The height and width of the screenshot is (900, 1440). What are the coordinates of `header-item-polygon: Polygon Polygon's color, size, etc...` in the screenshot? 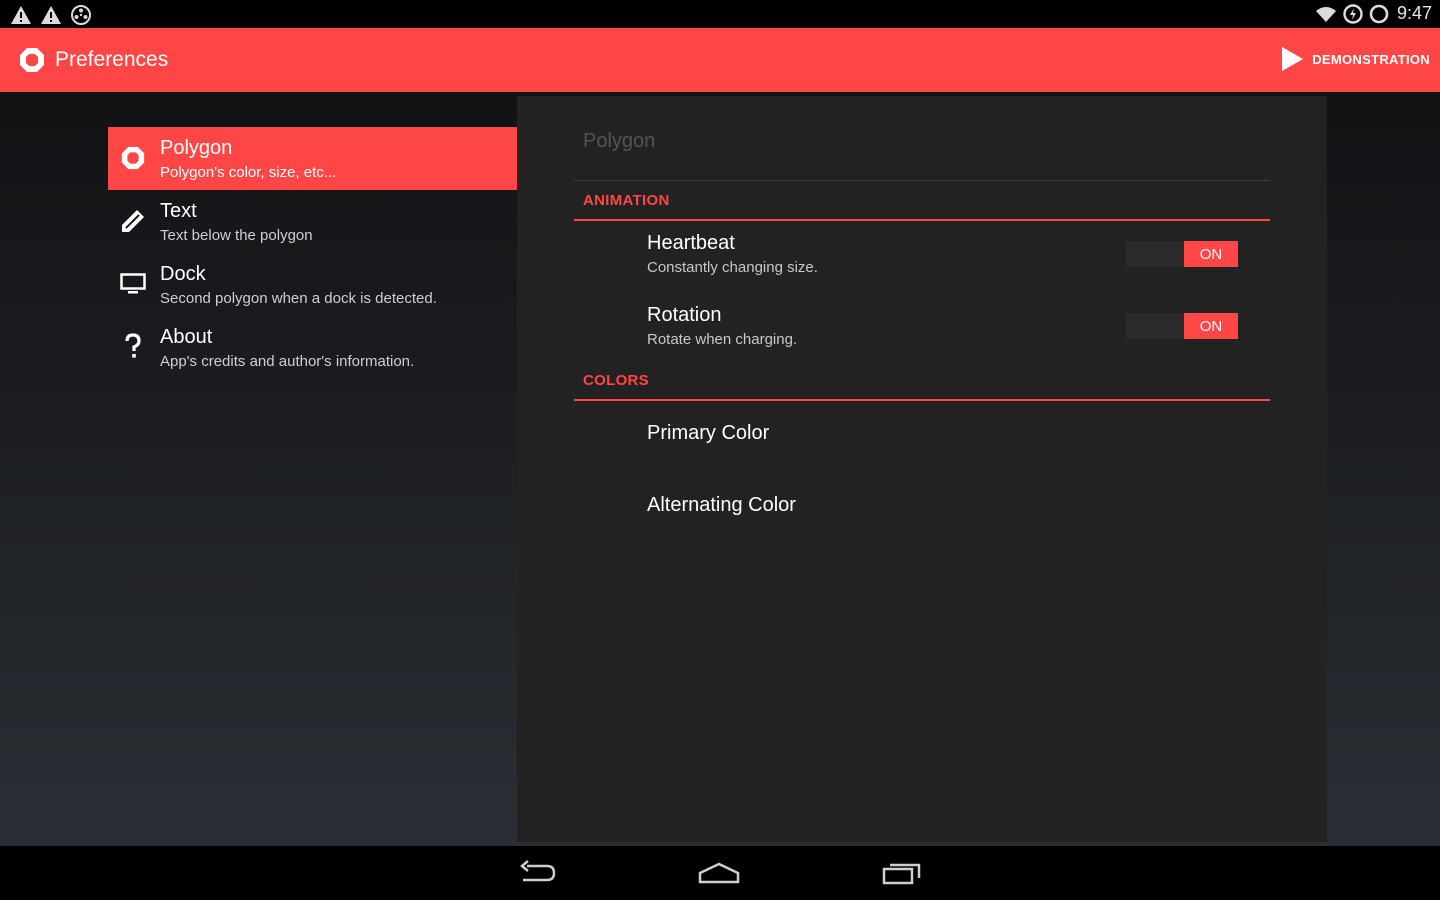 It's located at (312, 158).